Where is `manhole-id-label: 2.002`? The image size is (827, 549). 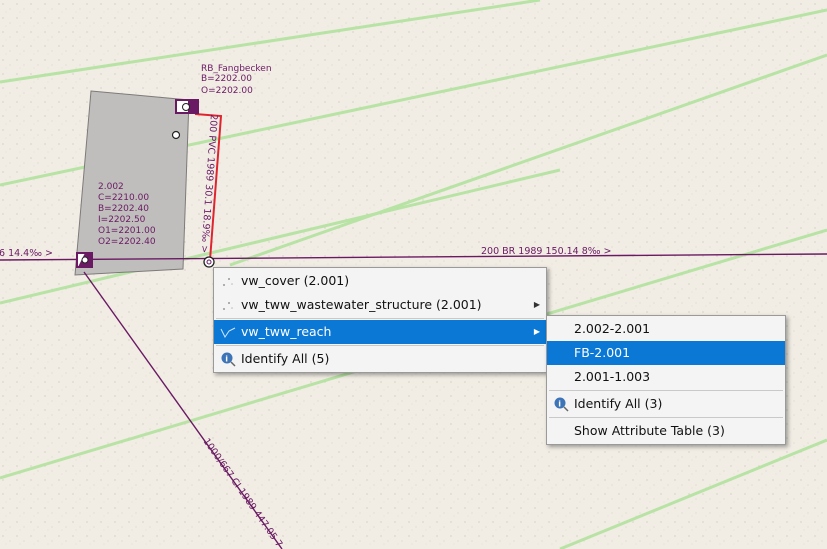
manhole-id-label: 2.002 is located at coordinates (111, 187).